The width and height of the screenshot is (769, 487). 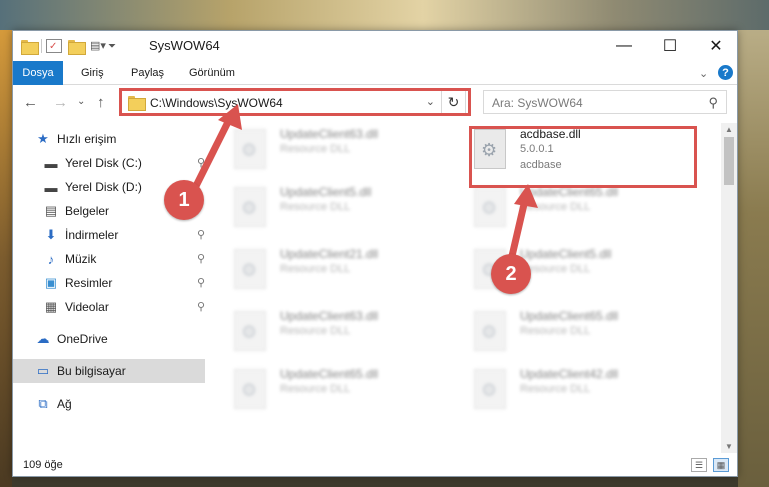 What do you see at coordinates (51, 259) in the screenshot?
I see `music-icon: ♪` at bounding box center [51, 259].